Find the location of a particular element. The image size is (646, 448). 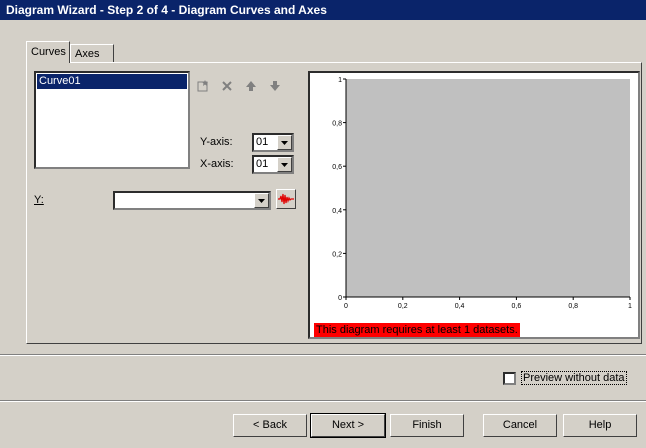

y-tick-label: 0,6 is located at coordinates (337, 167).